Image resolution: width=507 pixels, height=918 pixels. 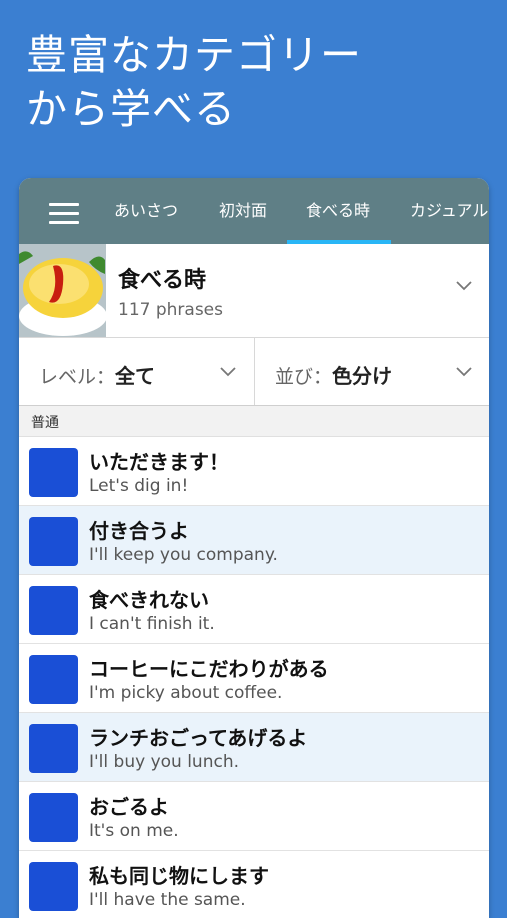 What do you see at coordinates (254, 816) in the screenshot?
I see `phrase-row: おごるよ It's on me.` at bounding box center [254, 816].